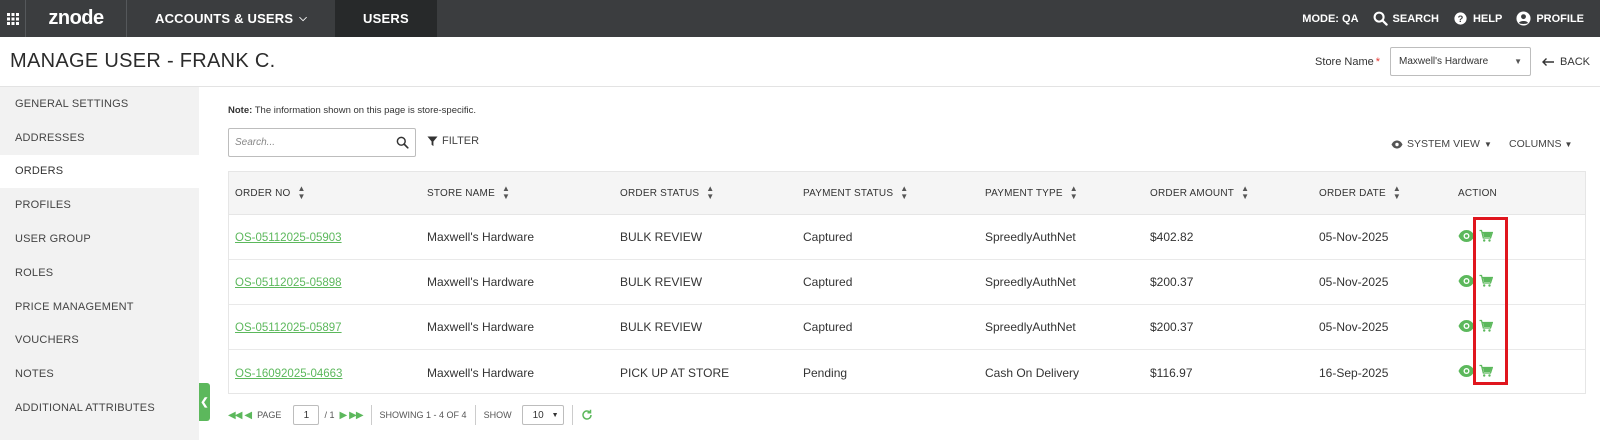 This screenshot has width=1600, height=440. What do you see at coordinates (99, 374) in the screenshot?
I see `sidebar-item-notes: NOTES` at bounding box center [99, 374].